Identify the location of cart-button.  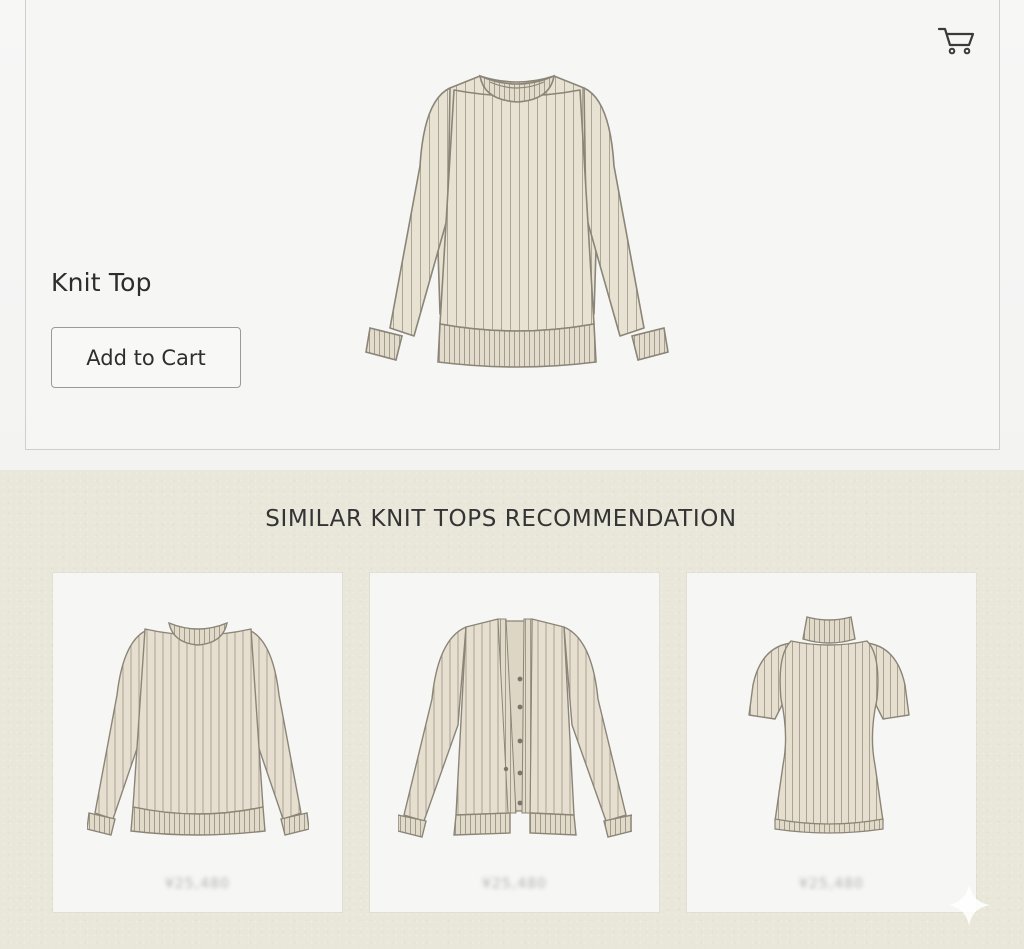
(956, 39).